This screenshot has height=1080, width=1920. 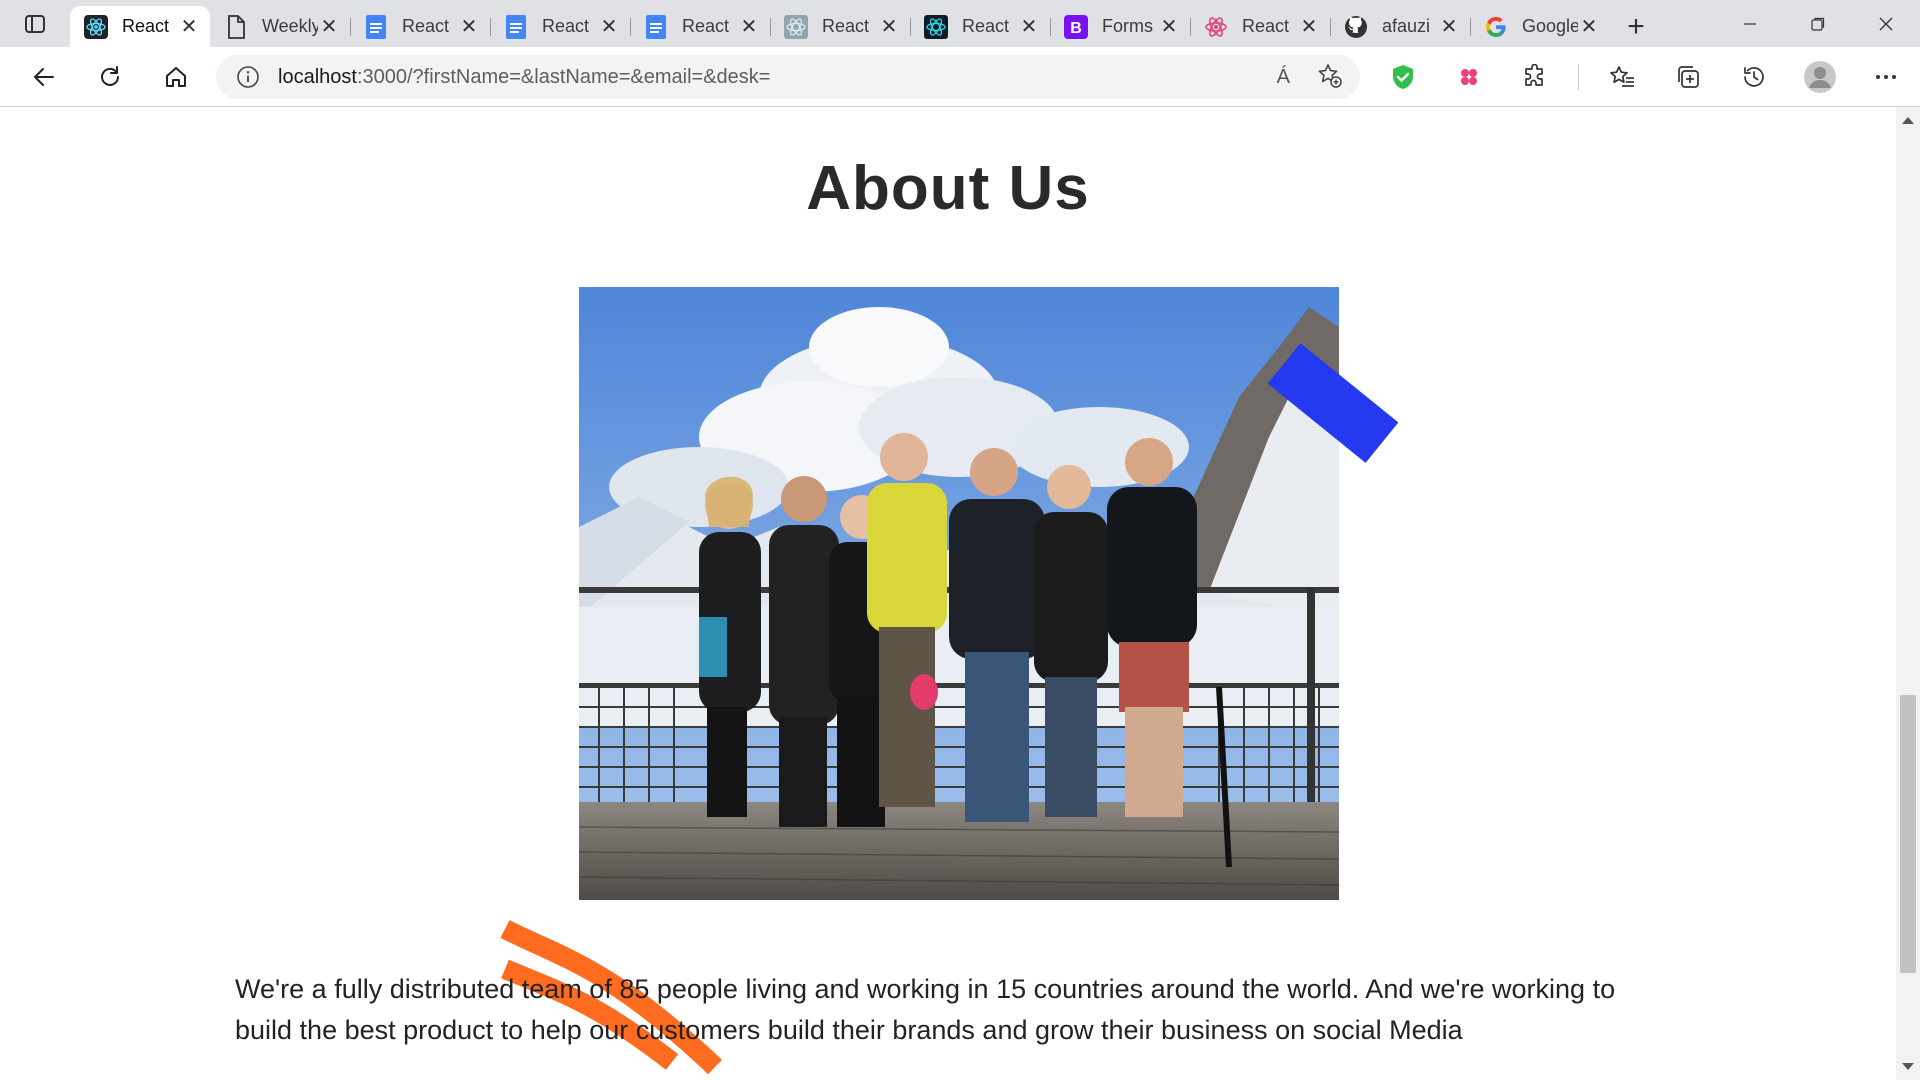 I want to click on new-tab-button: +, so click(x=1636, y=26).